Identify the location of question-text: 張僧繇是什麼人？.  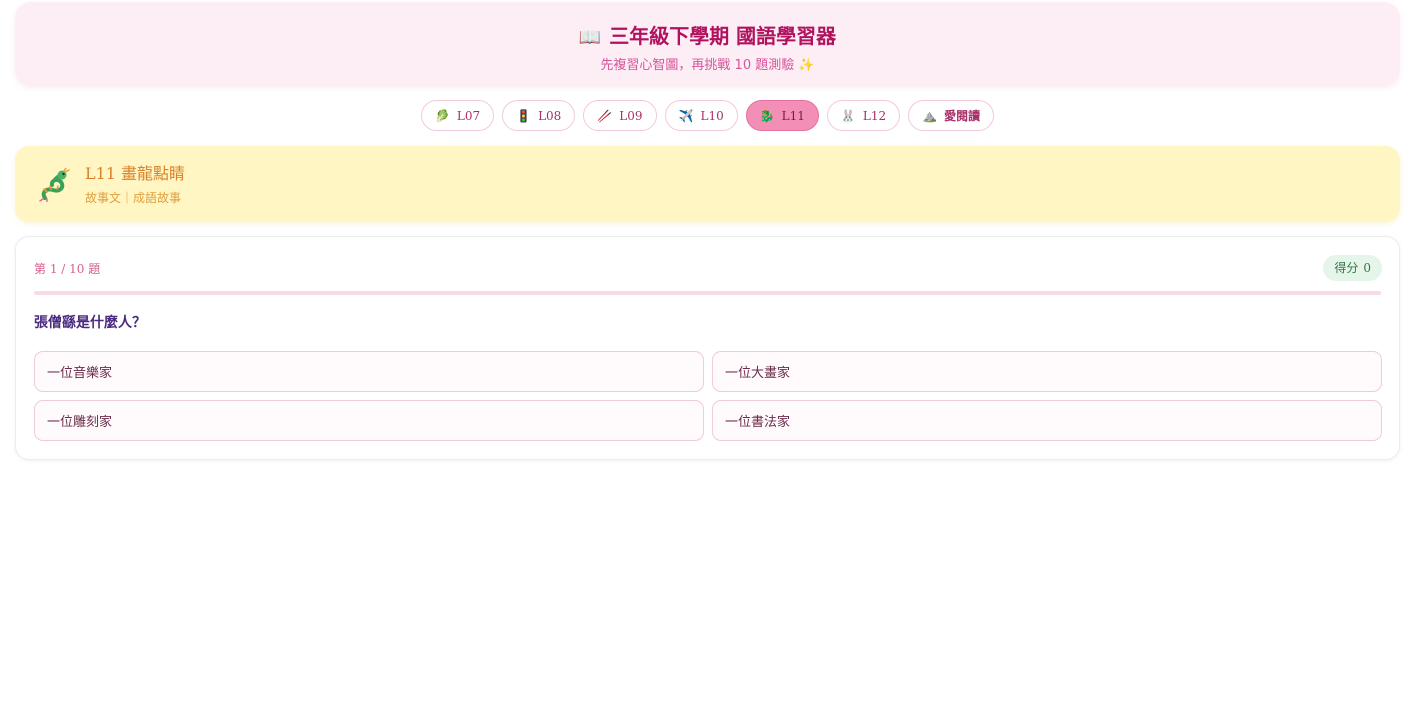
(90, 323).